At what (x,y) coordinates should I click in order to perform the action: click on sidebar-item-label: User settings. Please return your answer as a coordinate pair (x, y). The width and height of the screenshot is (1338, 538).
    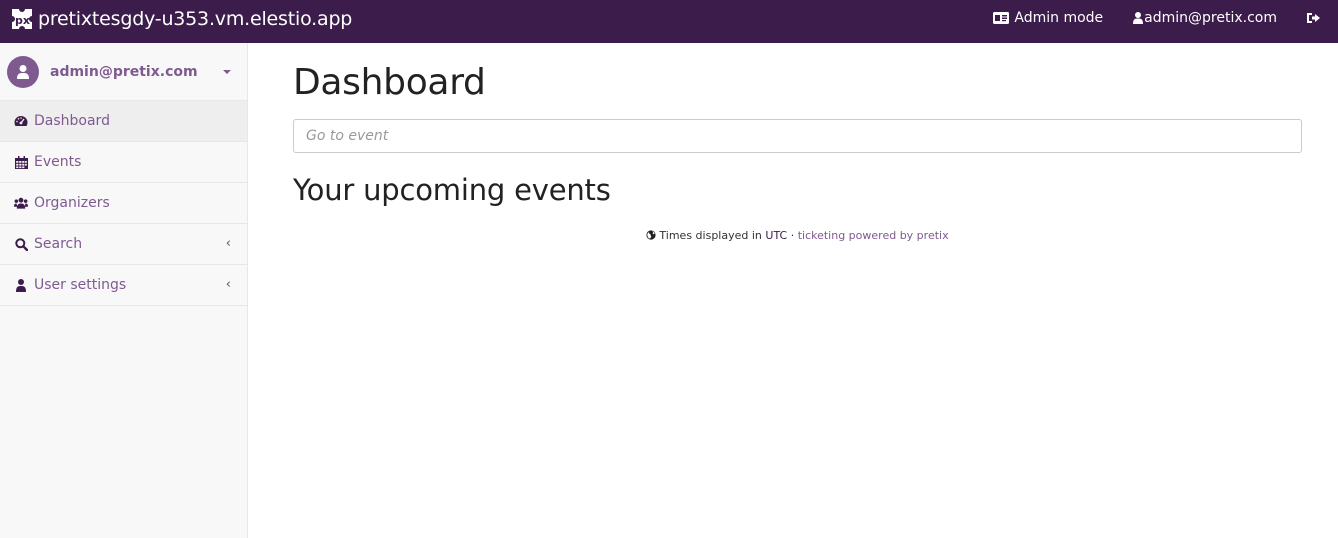
    Looking at the image, I should click on (80, 285).